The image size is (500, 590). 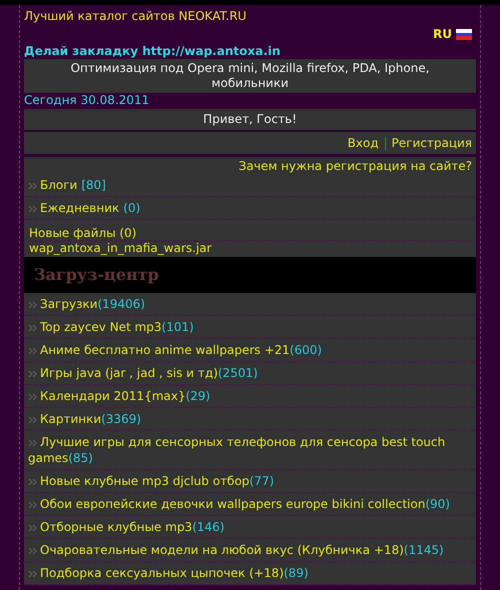 I want to click on category-link: Обои европейские девочки wallpapers europe bikini collection(90), so click(x=250, y=504).